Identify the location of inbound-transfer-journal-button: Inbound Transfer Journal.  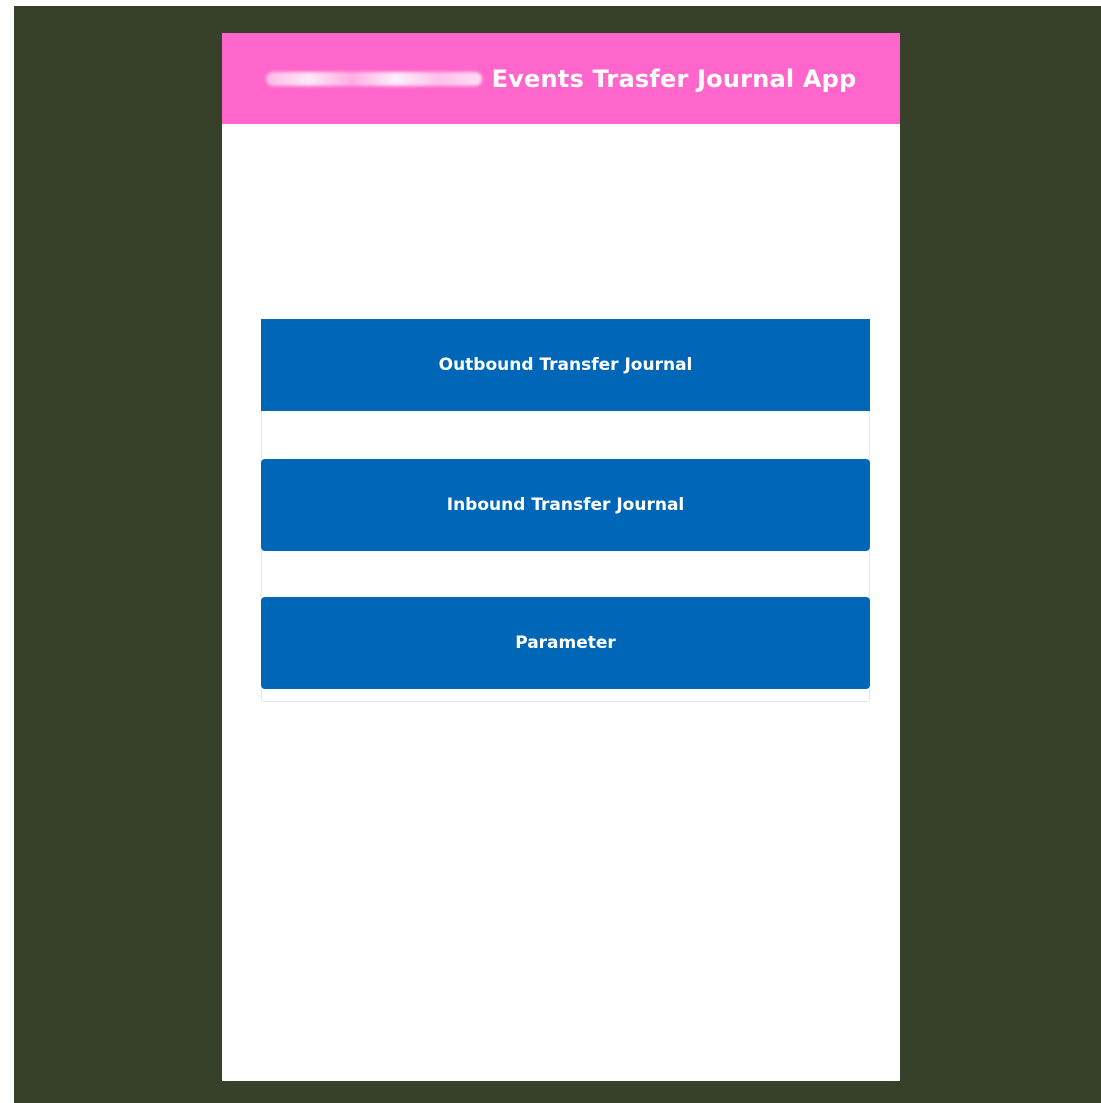
(565, 505).